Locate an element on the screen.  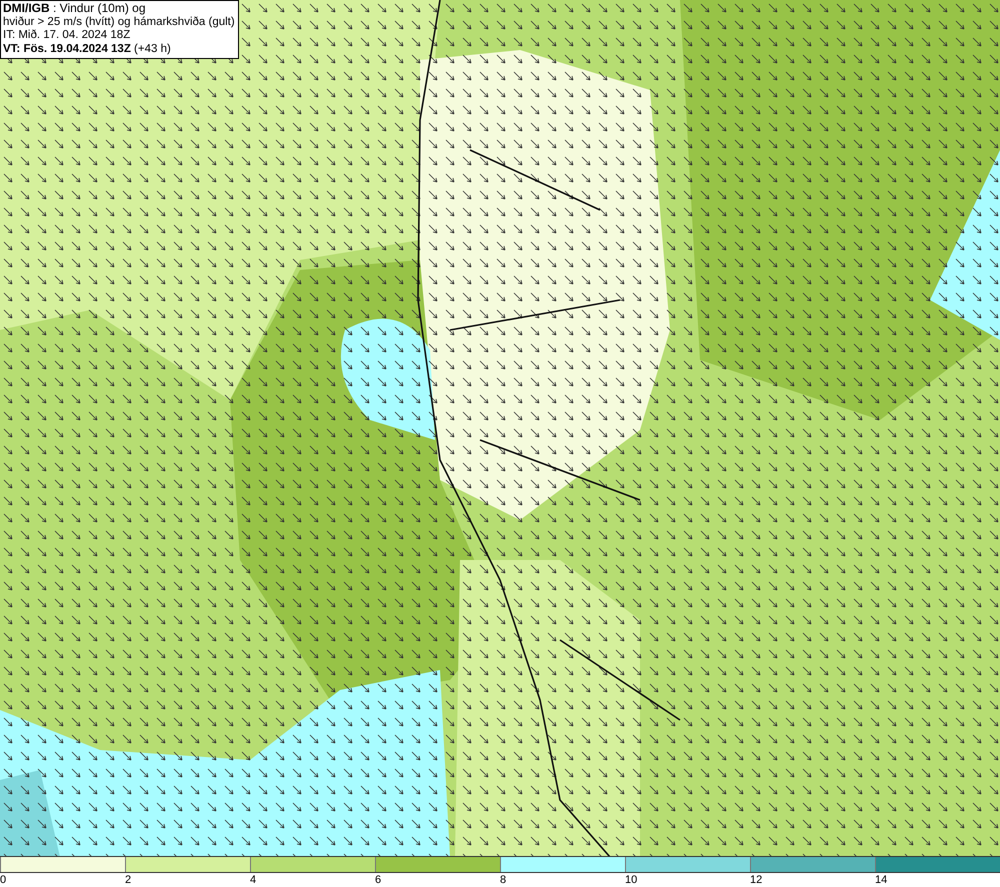
scale-label: 14 is located at coordinates (881, 880).